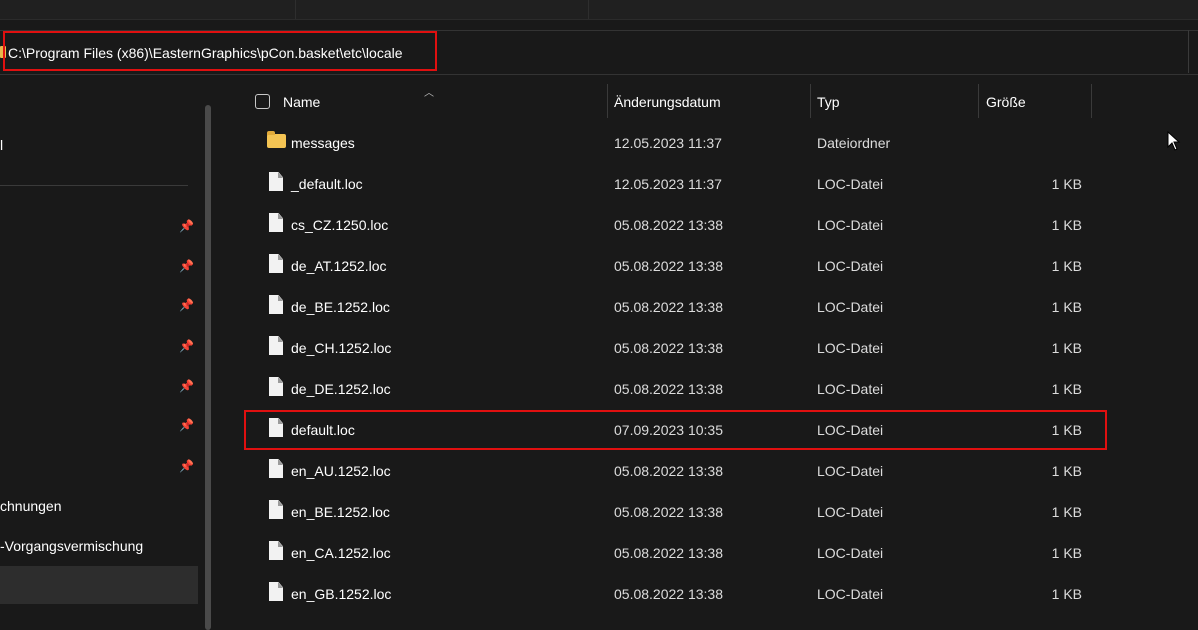 The height and width of the screenshot is (630, 1198). Describe the element at coordinates (341, 389) in the screenshot. I see `file-name: de_DE.1252.loc` at that location.